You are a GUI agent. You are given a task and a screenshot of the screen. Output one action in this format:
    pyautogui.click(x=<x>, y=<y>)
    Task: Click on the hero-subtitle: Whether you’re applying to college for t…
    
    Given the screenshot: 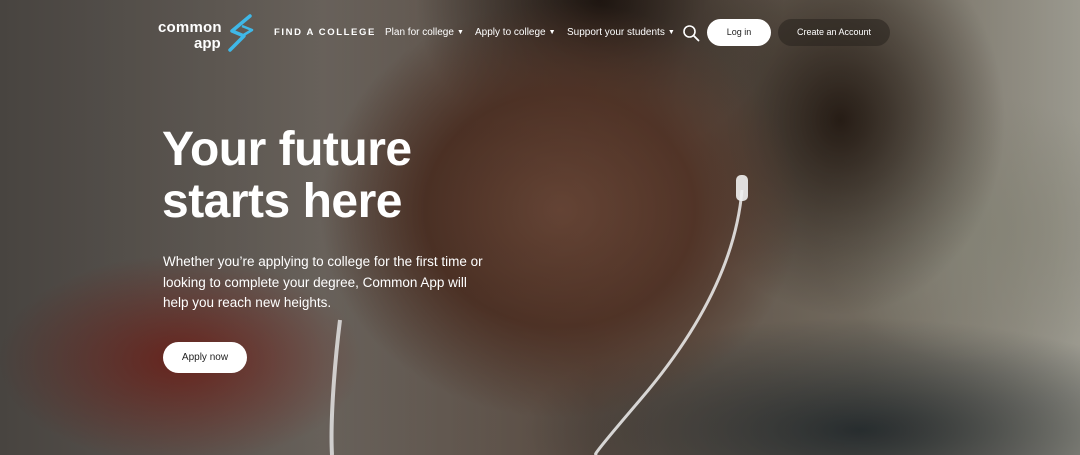 What is the action you would take?
    pyautogui.click(x=343, y=283)
    